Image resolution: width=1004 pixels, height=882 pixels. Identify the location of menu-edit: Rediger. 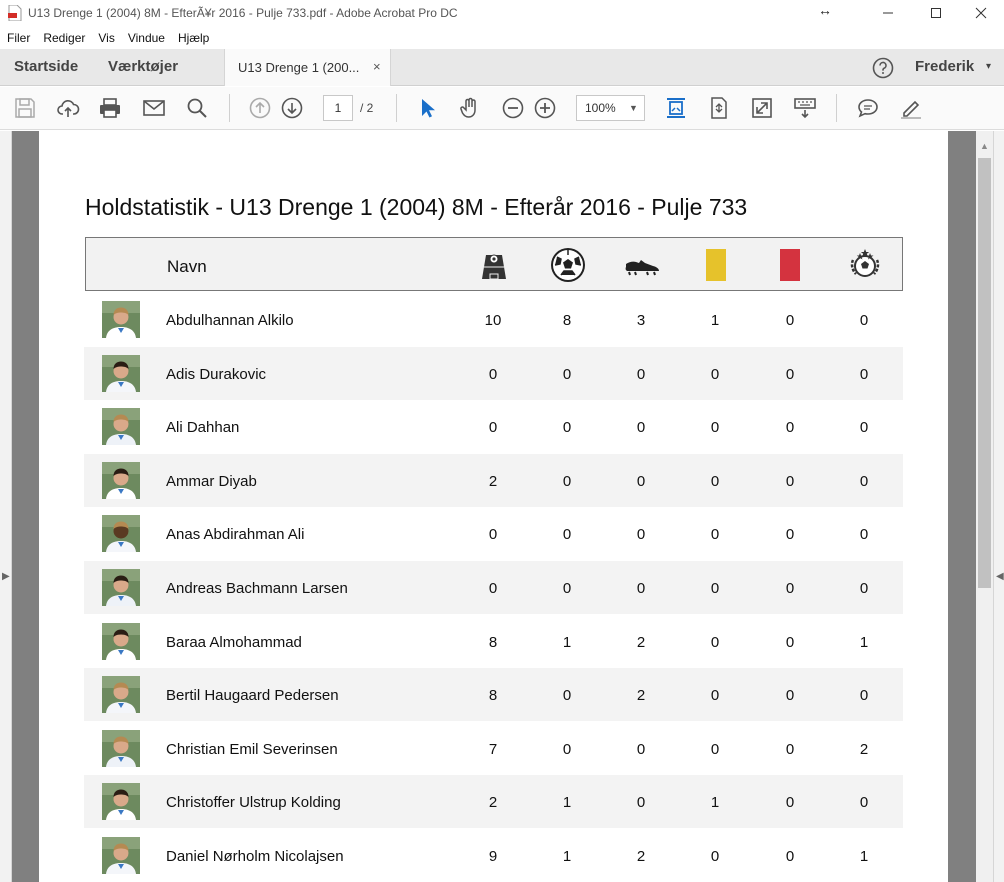
(64, 38).